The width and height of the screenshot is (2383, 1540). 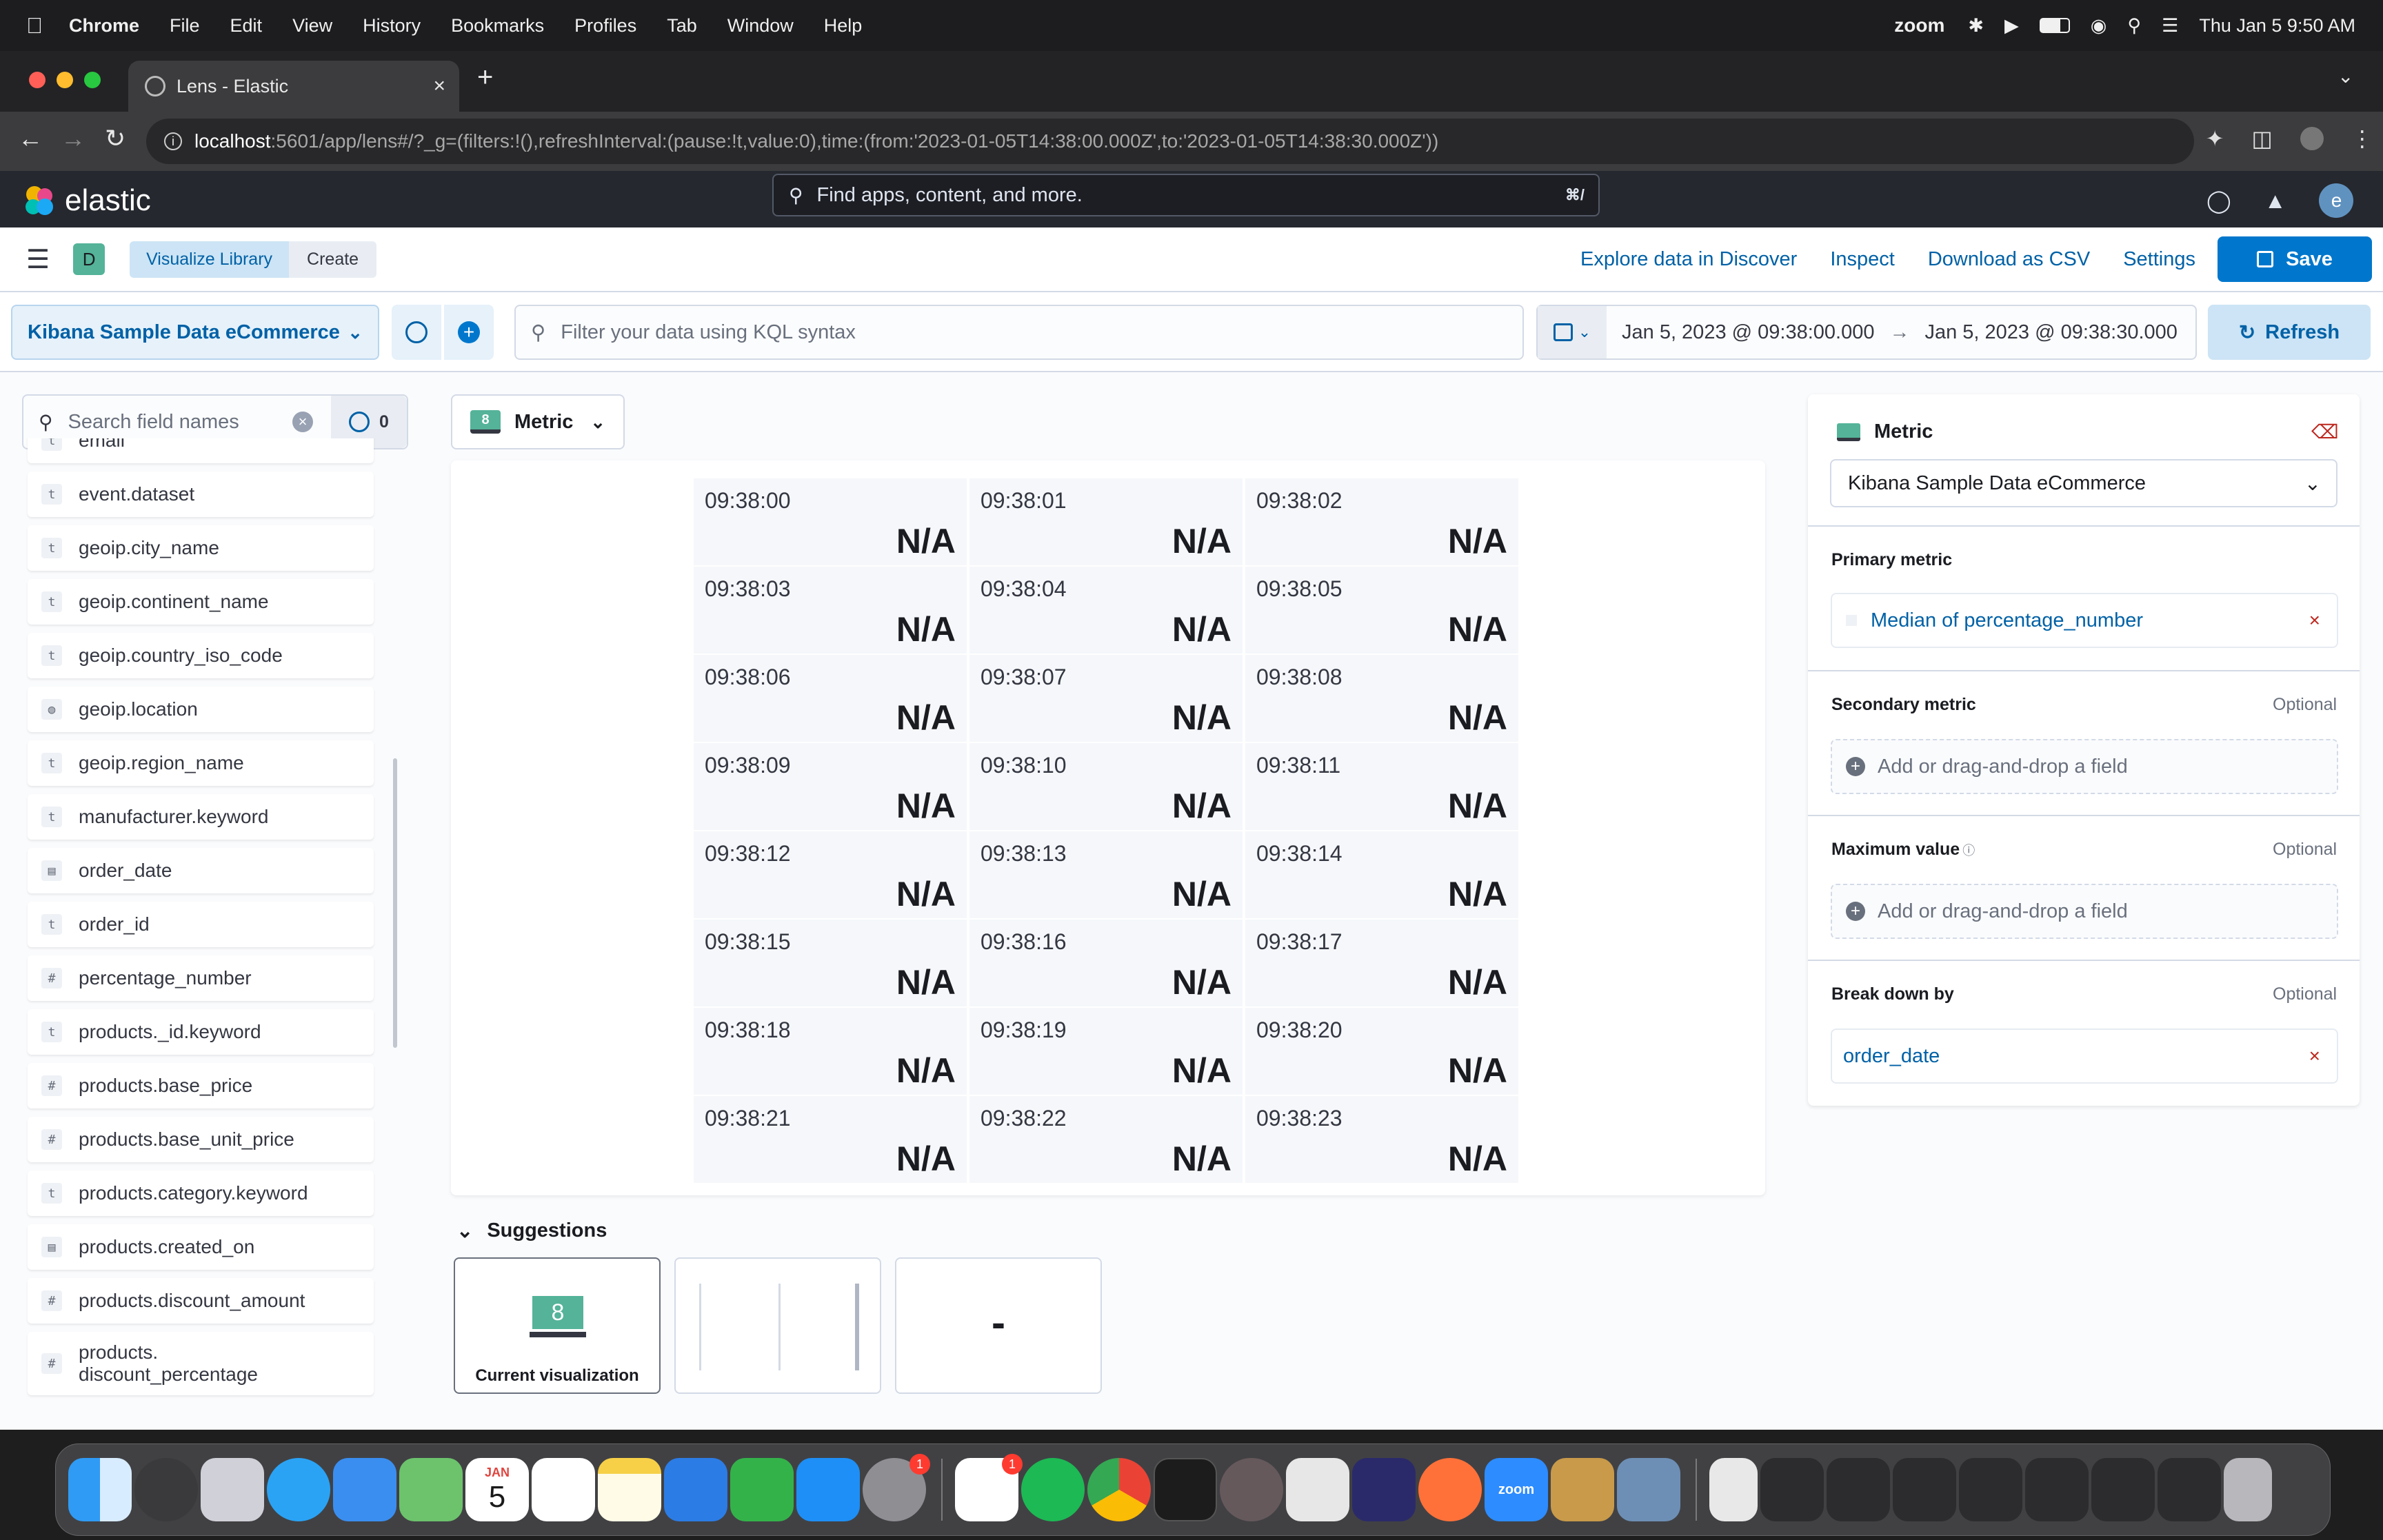 What do you see at coordinates (1919, 26) in the screenshot?
I see `zoom-status-icon: zoom` at bounding box center [1919, 26].